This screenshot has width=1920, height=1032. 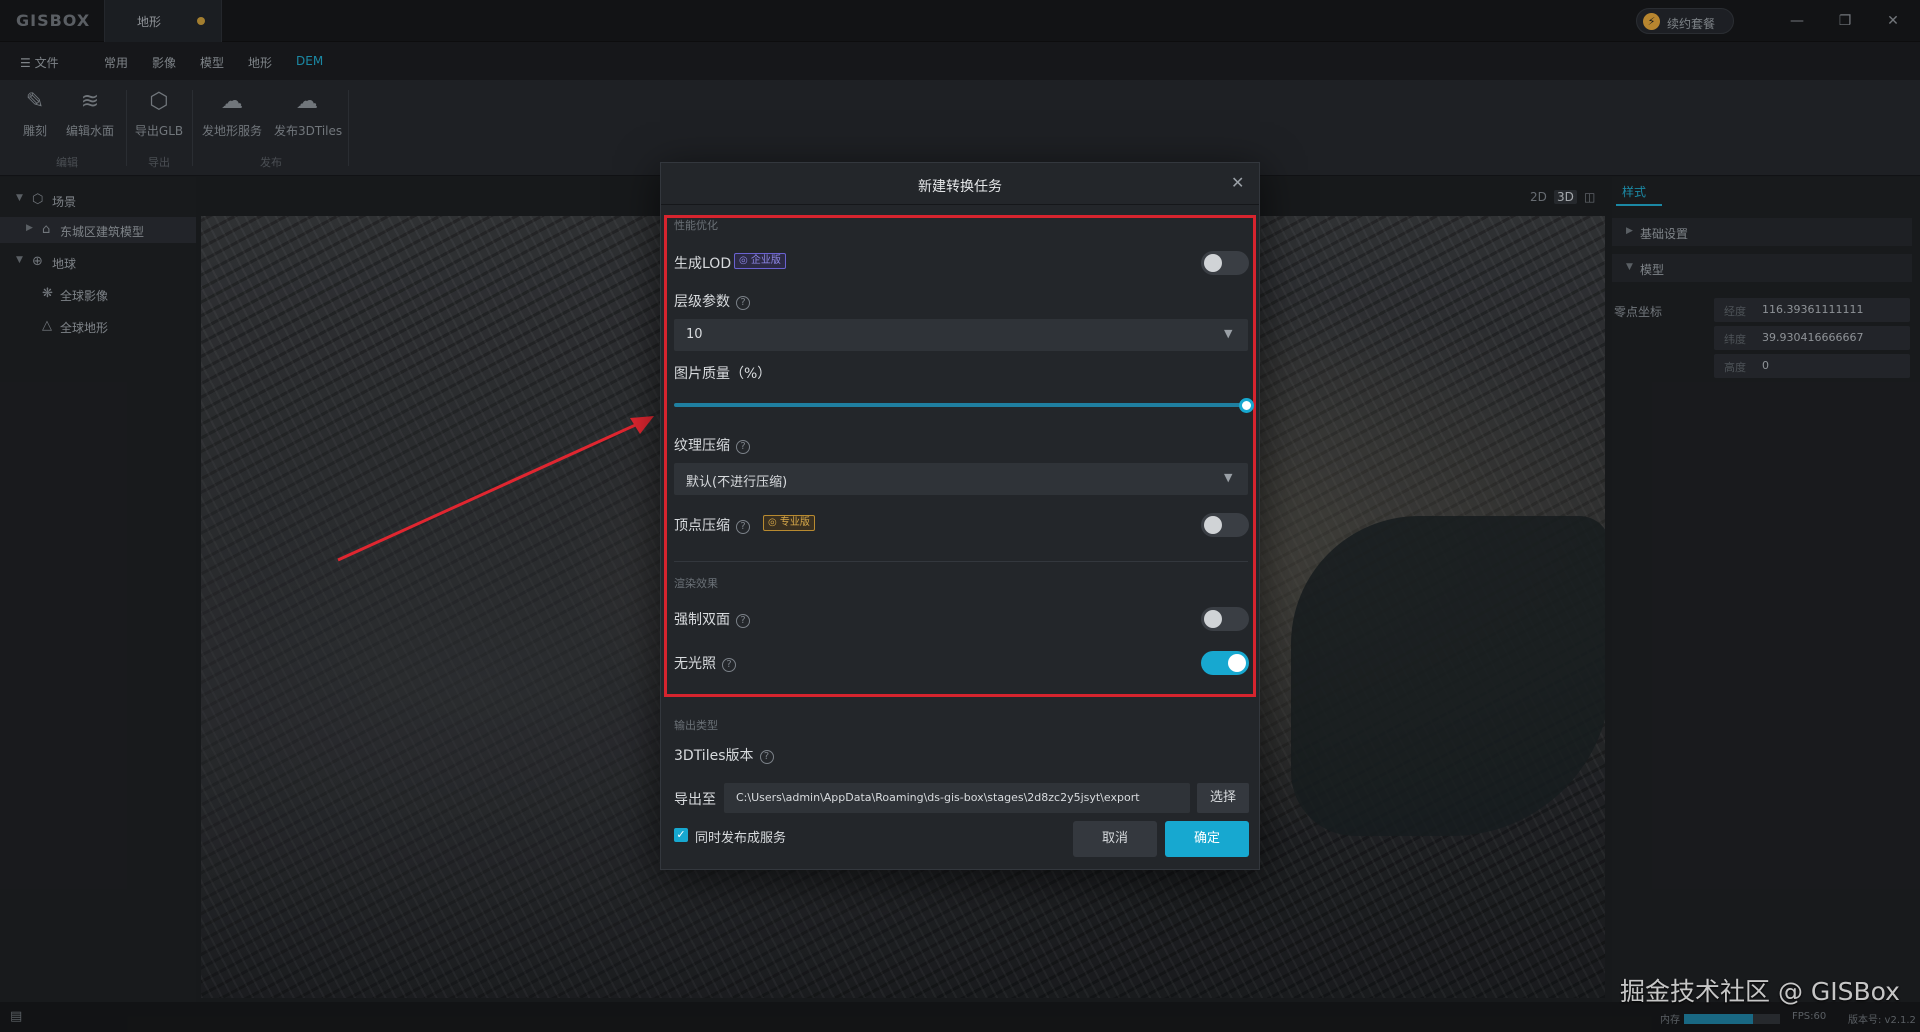 I want to click on sculpt-label: 雕刻, so click(x=34, y=131).